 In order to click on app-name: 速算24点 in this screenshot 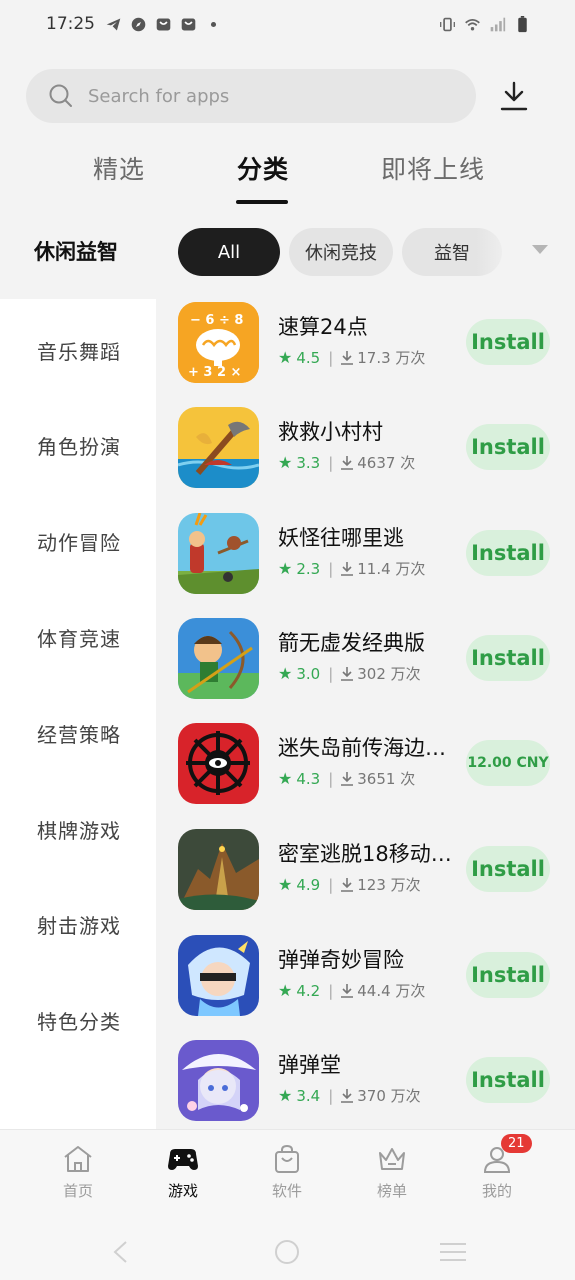, I will do `click(323, 327)`.